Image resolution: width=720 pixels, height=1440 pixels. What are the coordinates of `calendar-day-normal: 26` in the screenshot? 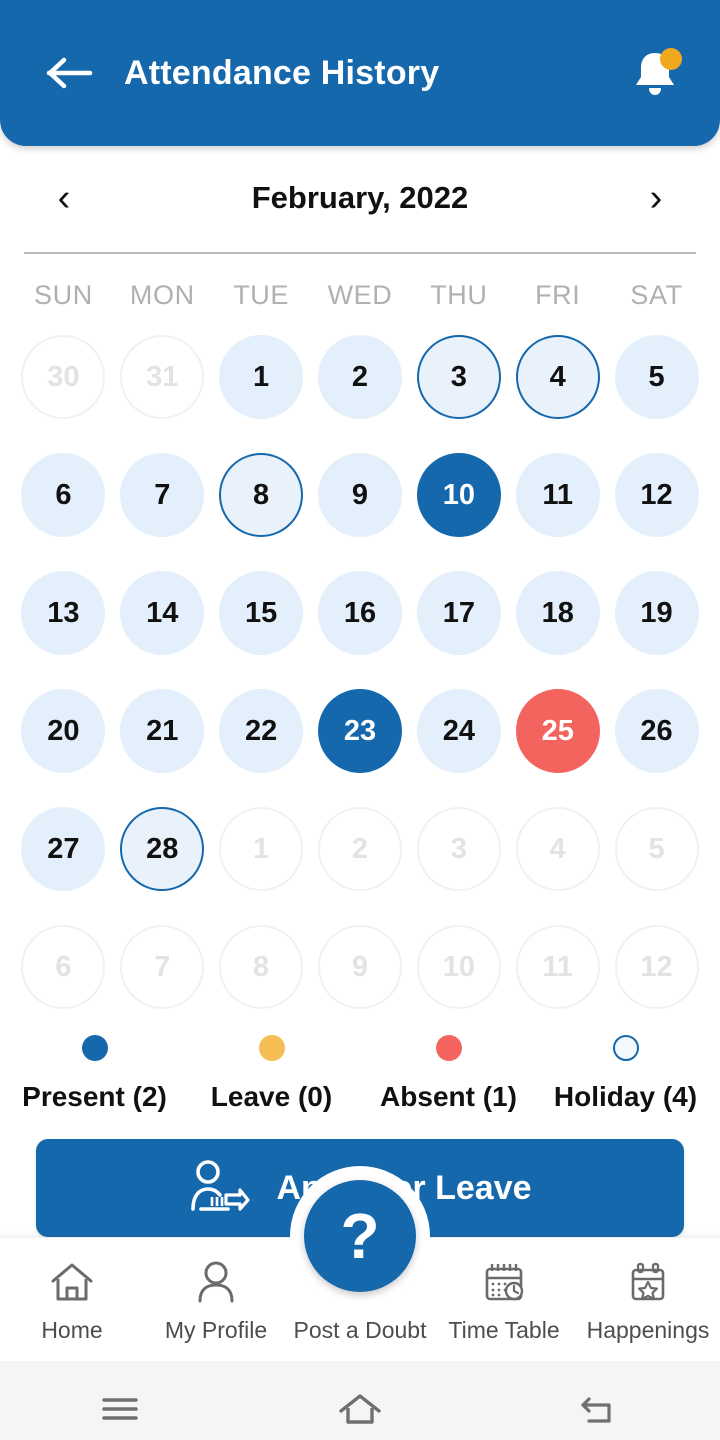 It's located at (656, 731).